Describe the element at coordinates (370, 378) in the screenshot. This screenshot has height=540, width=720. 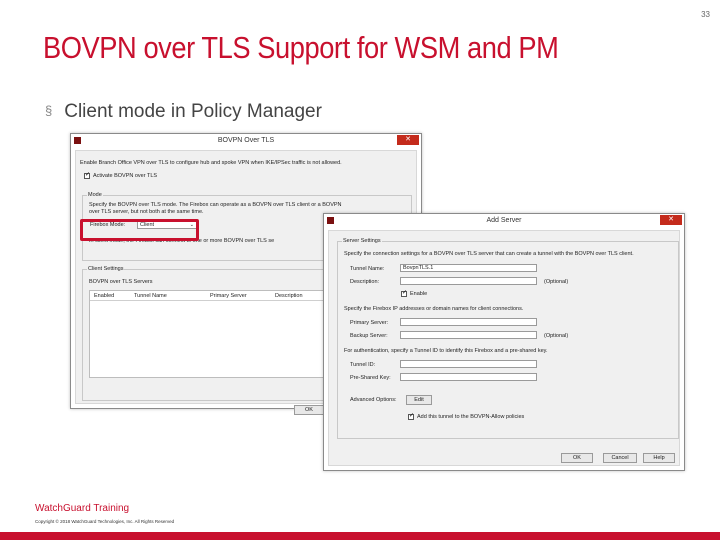
I see `pre-shared-key-label: Pre-Shared Key:` at that location.